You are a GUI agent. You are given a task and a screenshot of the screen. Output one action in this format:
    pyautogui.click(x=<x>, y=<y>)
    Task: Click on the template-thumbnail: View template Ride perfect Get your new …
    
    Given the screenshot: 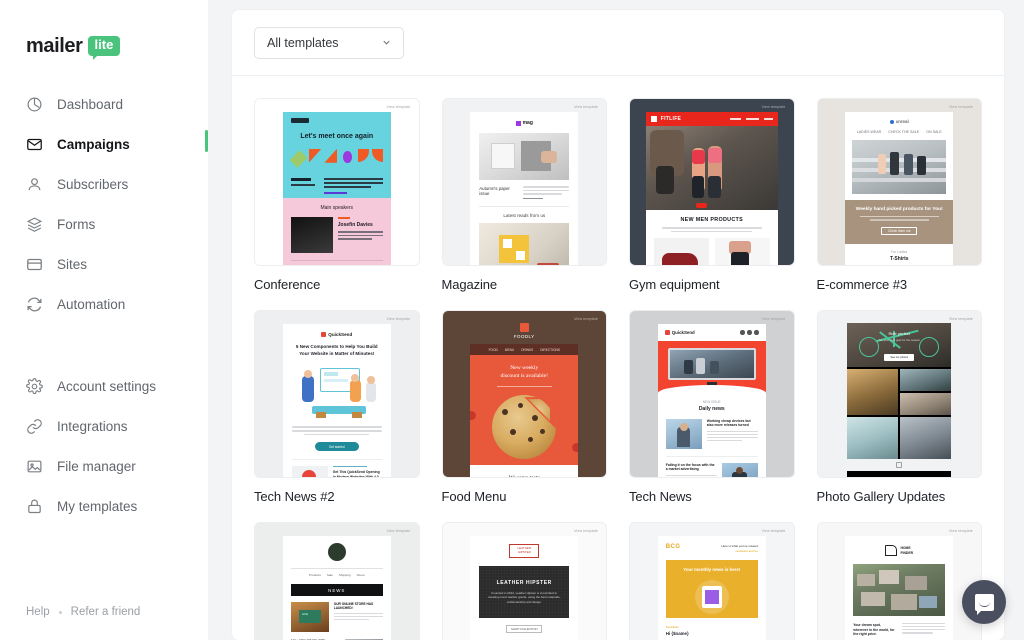 What is the action you would take?
    pyautogui.click(x=899, y=394)
    